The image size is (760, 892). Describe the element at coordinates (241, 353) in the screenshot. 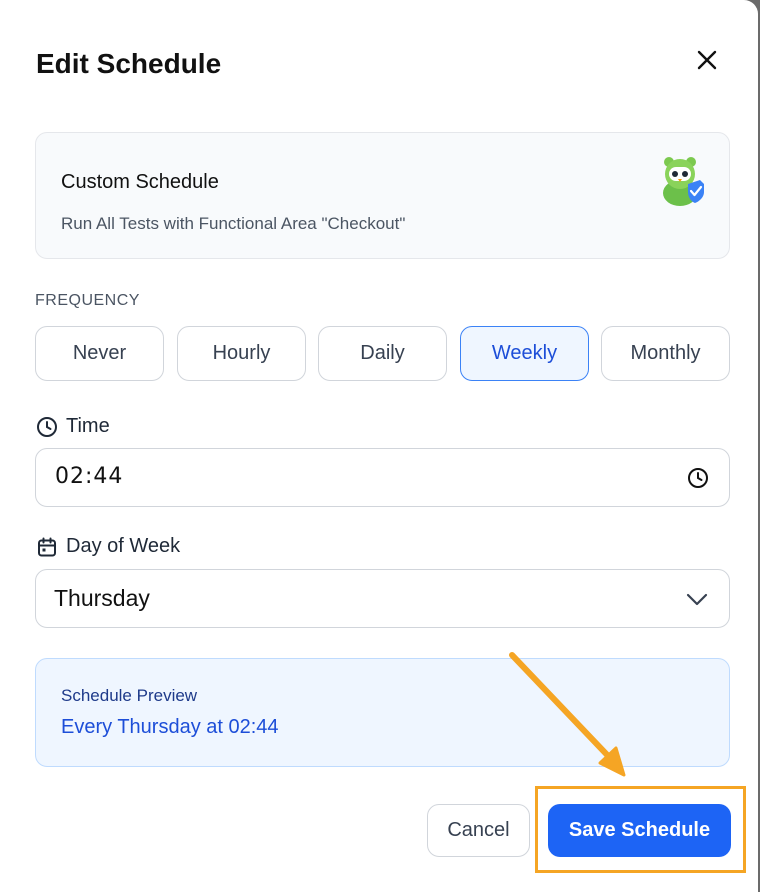

I see `frequency-option-hourly: Hourly` at that location.